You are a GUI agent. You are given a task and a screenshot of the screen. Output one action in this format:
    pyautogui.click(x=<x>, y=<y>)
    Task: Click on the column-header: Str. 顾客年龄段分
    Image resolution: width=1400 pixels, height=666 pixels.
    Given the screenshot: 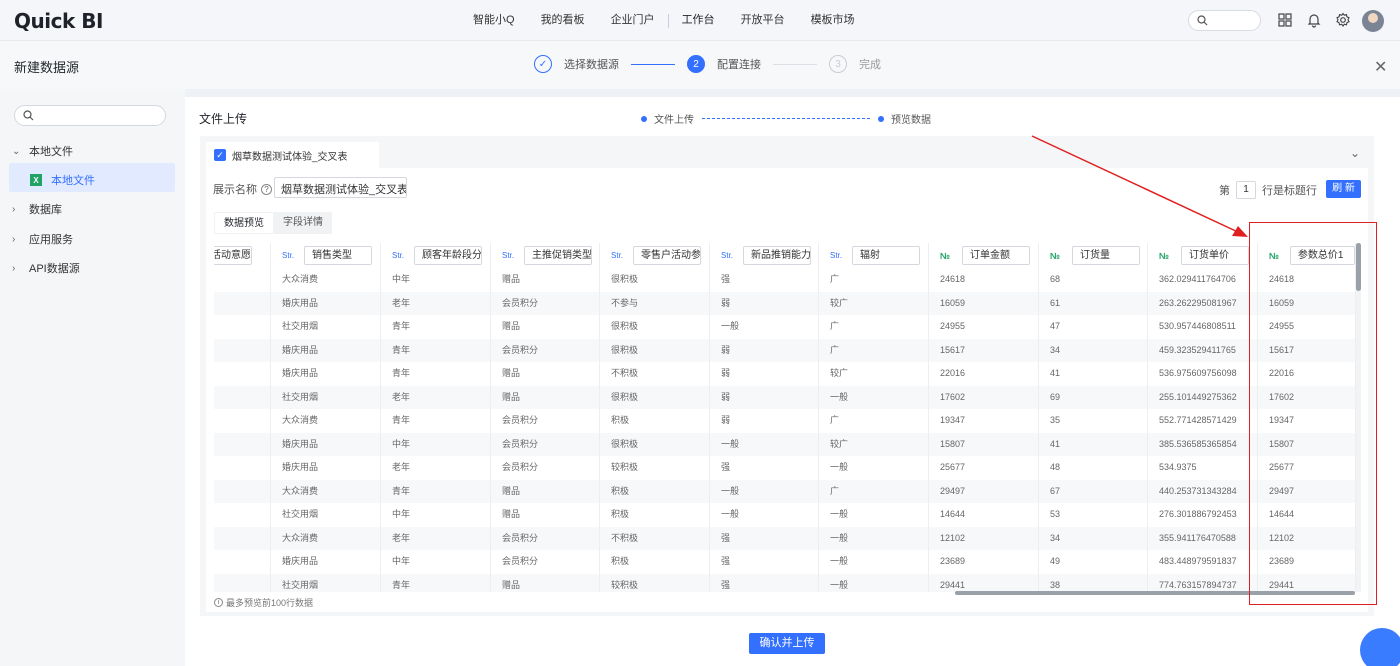 What is the action you would take?
    pyautogui.click(x=436, y=255)
    